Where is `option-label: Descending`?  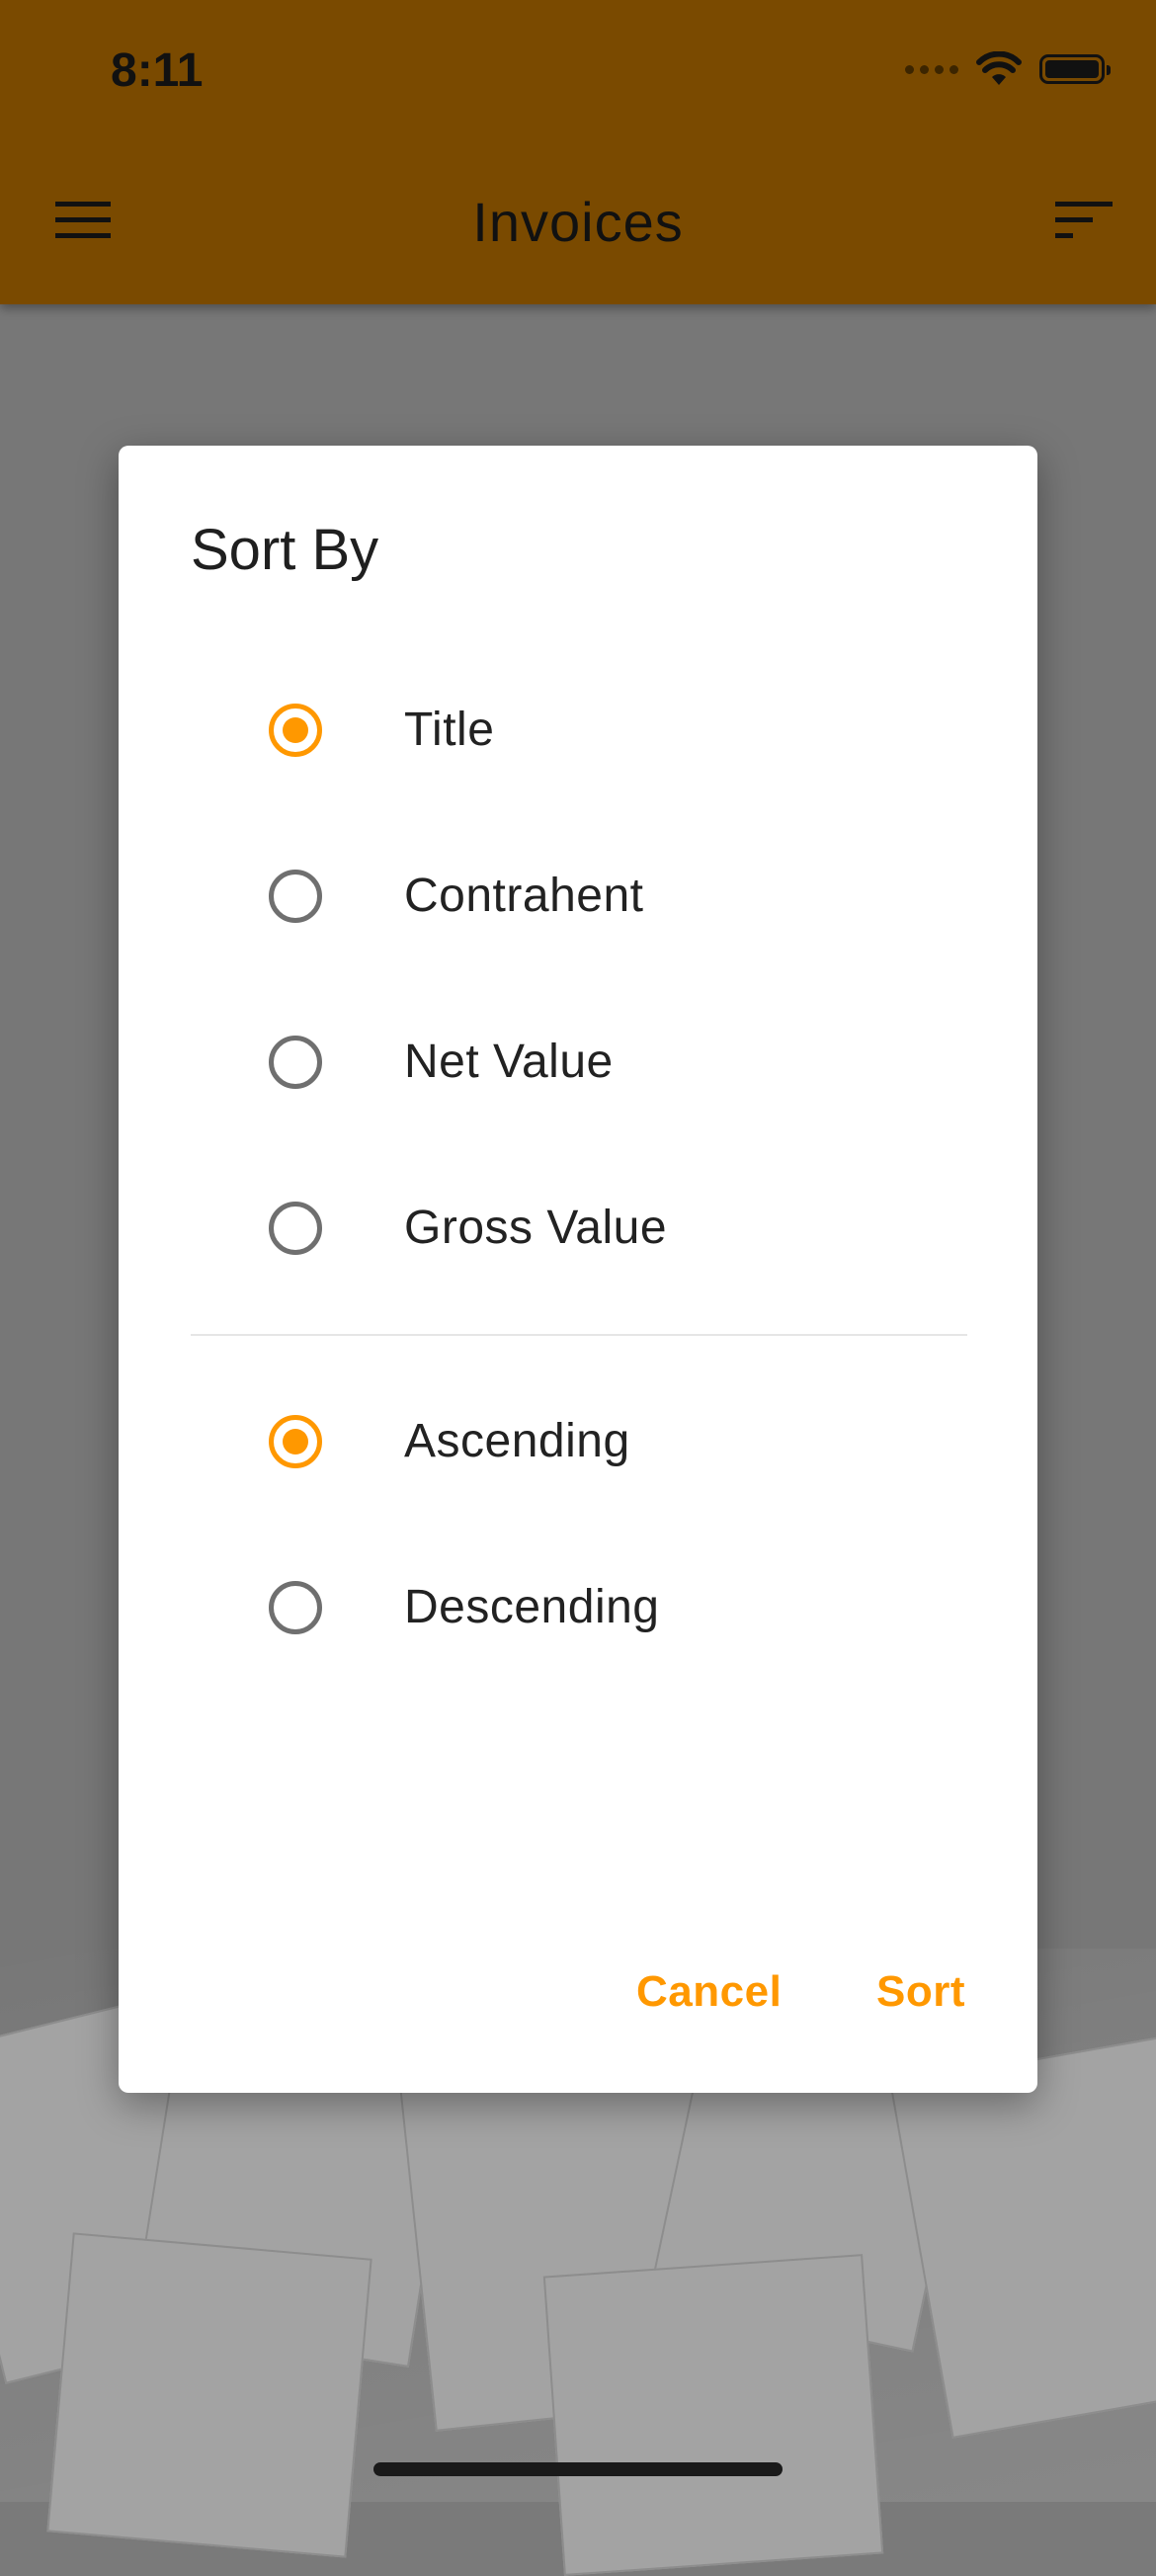
option-label: Descending is located at coordinates (532, 1607).